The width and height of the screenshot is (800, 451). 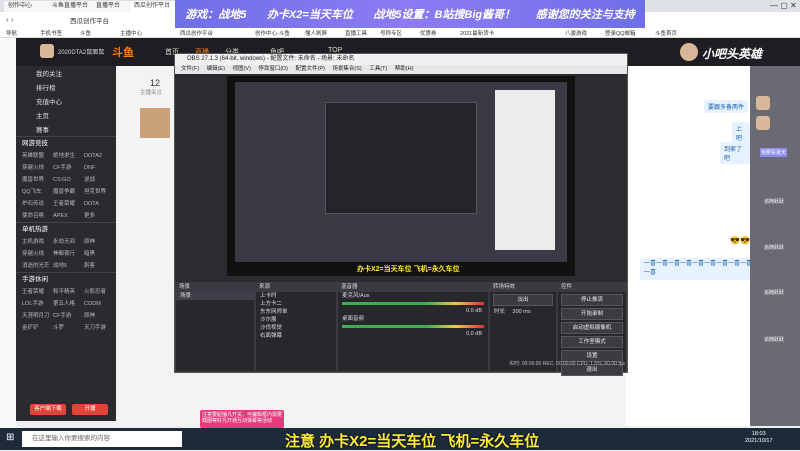 What do you see at coordinates (68, 328) in the screenshot?
I see `game-link: 斗罗` at bounding box center [68, 328].